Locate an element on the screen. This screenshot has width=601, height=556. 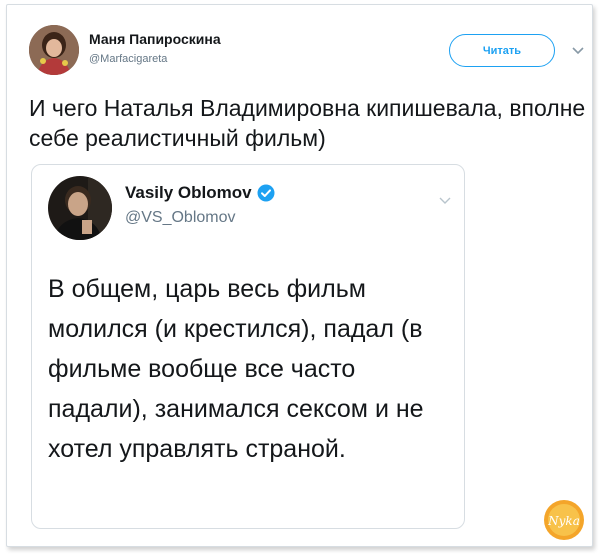
quoted-author-name: Vasily Oblomov is located at coordinates (188, 193).